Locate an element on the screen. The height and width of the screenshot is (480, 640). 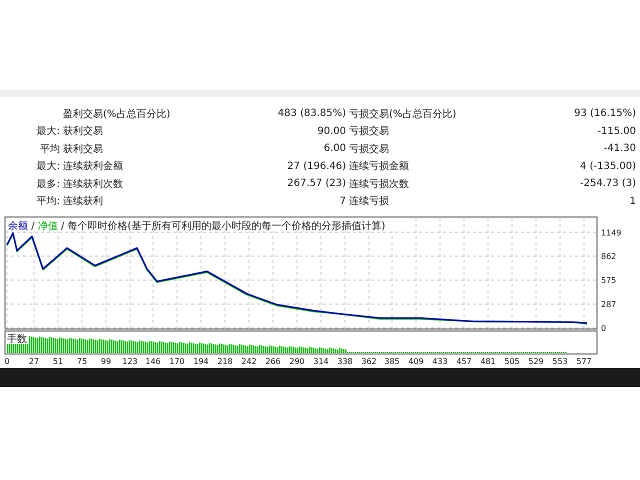
x-axis-label: 409 is located at coordinates (416, 361).